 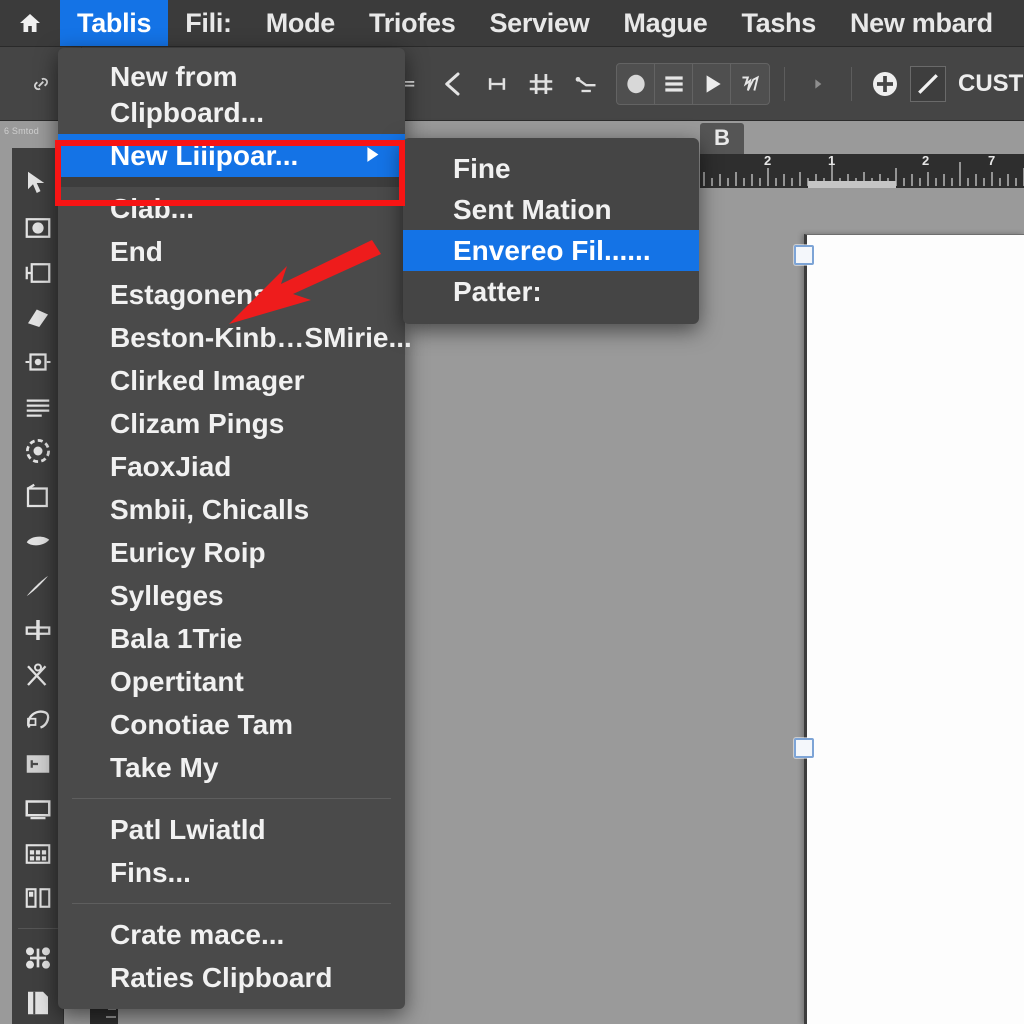 What do you see at coordinates (38, 809) in the screenshot?
I see `screen-mode-tool` at bounding box center [38, 809].